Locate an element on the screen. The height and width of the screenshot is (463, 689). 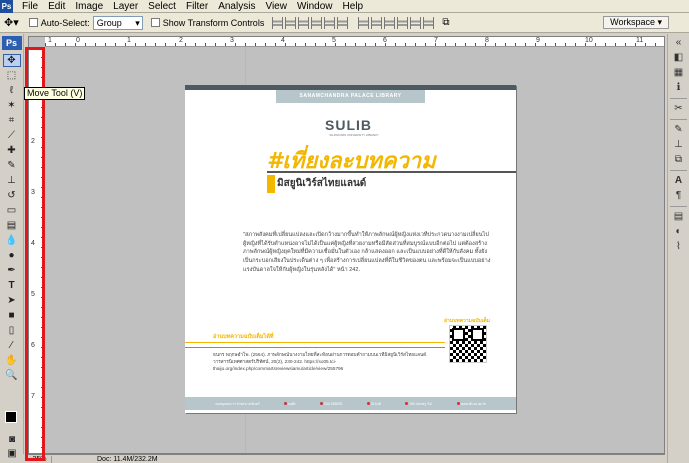
auto-align-icon: ⧉ is located at coordinates (445, 22).